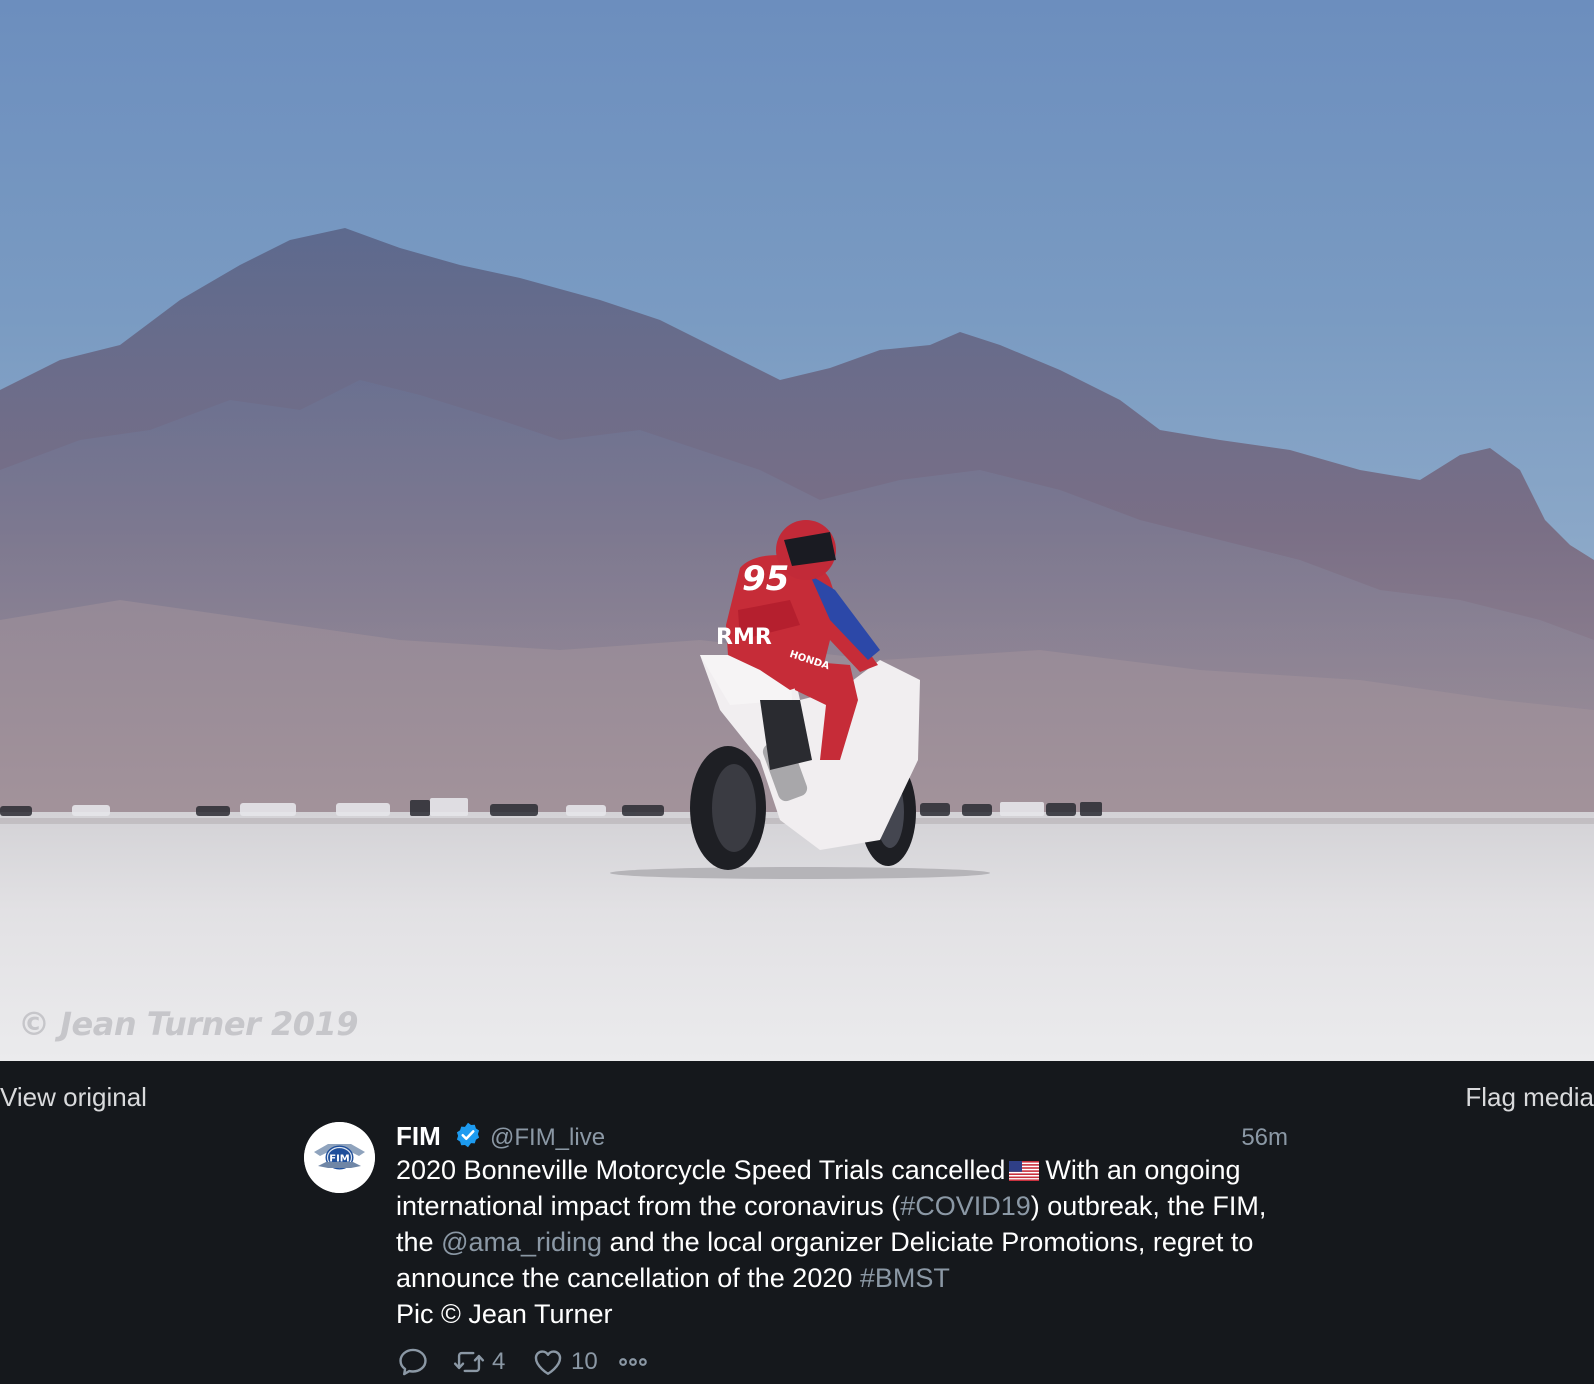  Describe the element at coordinates (521, 1242) in the screenshot. I see `mention-link: @ama_riding` at that location.